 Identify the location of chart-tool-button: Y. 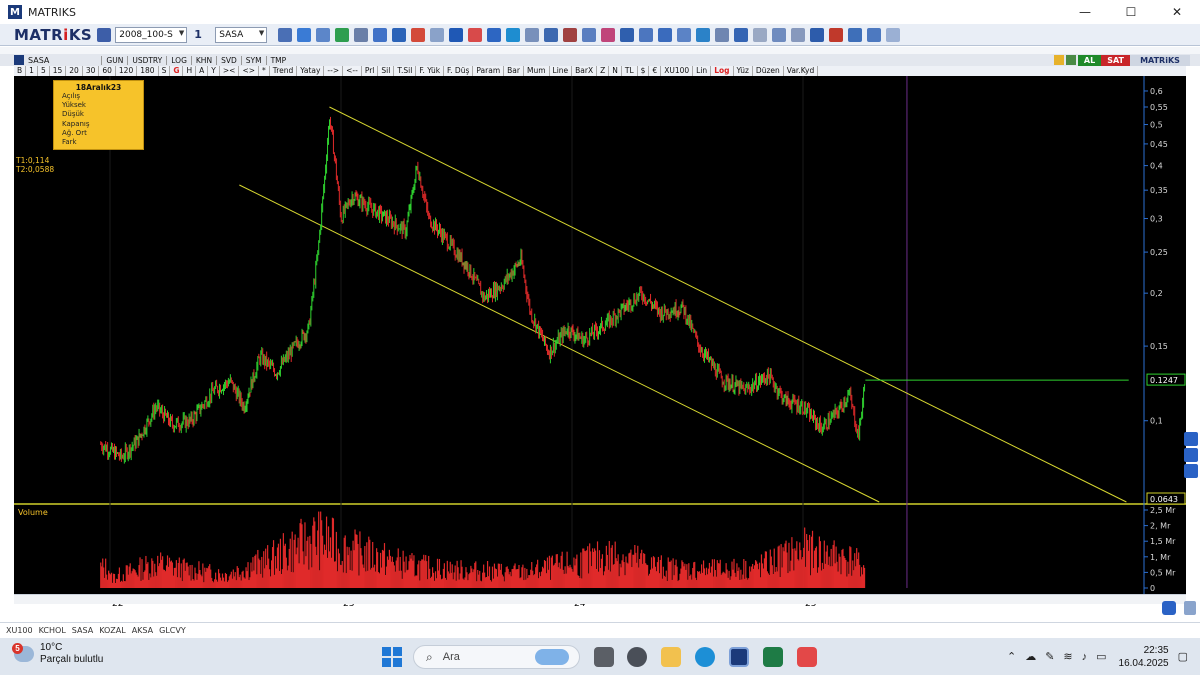
(214, 71).